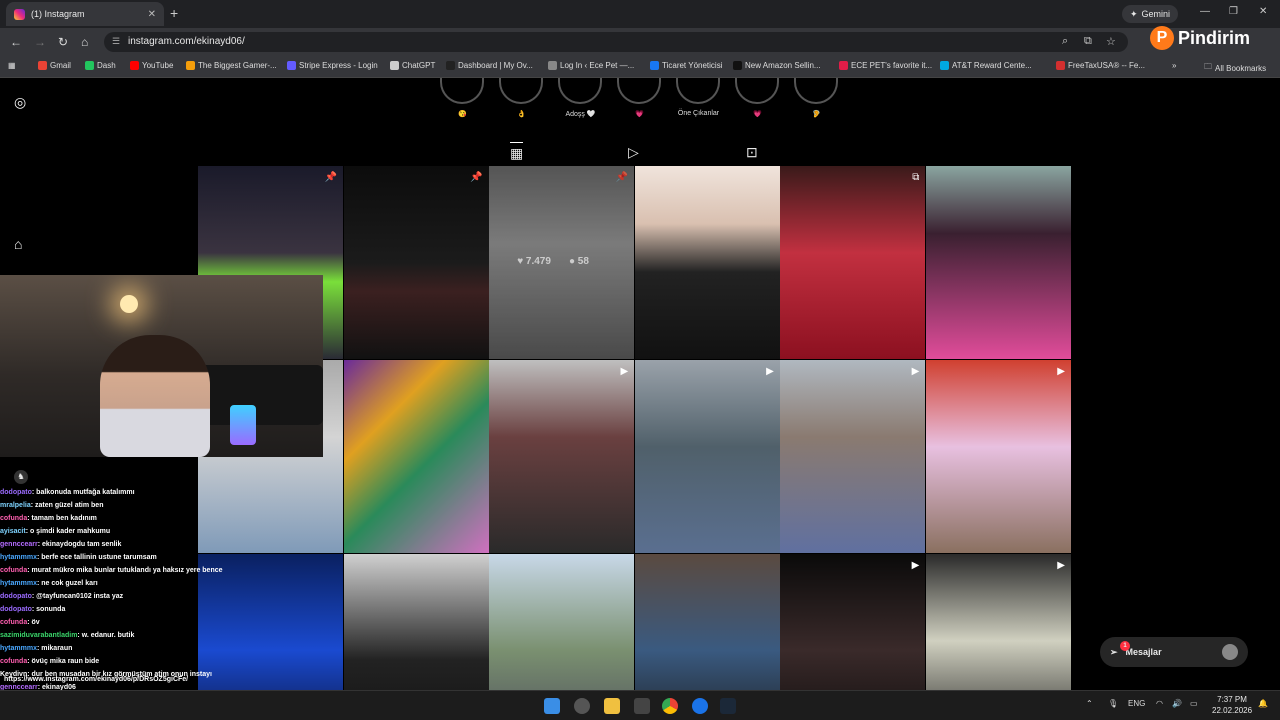  Describe the element at coordinates (1233, 11) in the screenshot. I see `restore-icon: ❐` at that location.